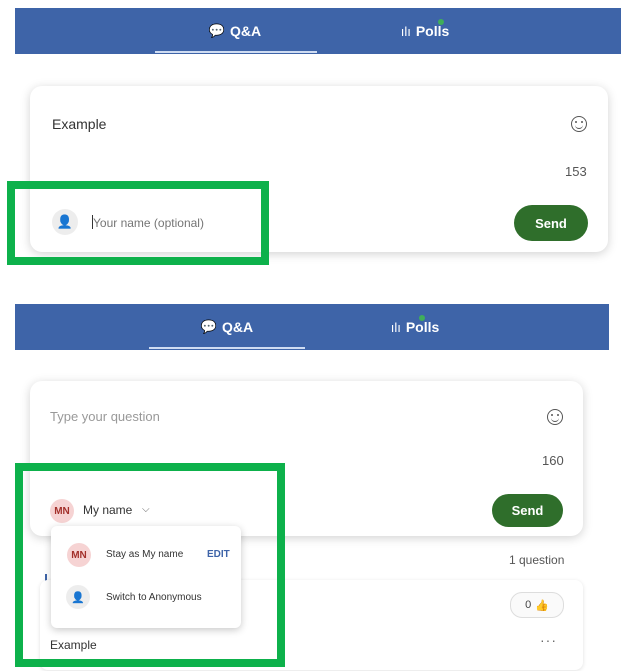  Describe the element at coordinates (553, 460) in the screenshot. I see `char-counter: 160` at that location.